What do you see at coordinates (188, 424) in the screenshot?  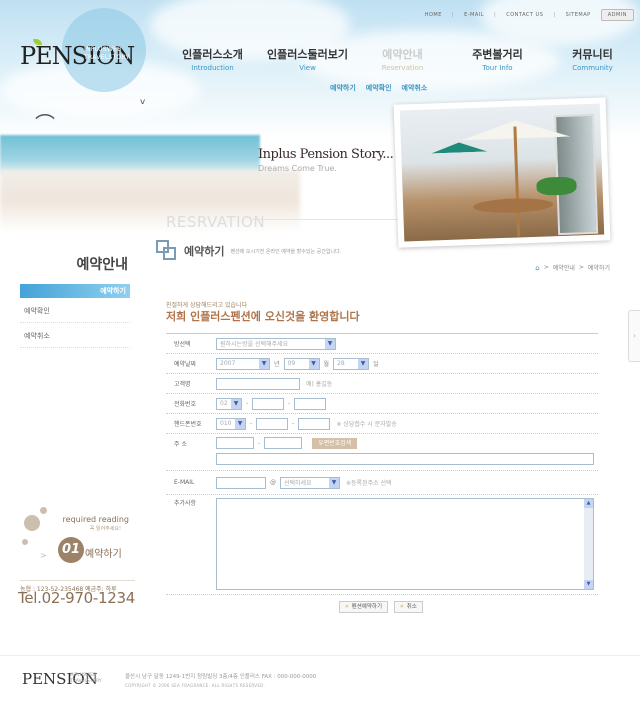 I see `mobile-label: 핸드폰번호` at bounding box center [188, 424].